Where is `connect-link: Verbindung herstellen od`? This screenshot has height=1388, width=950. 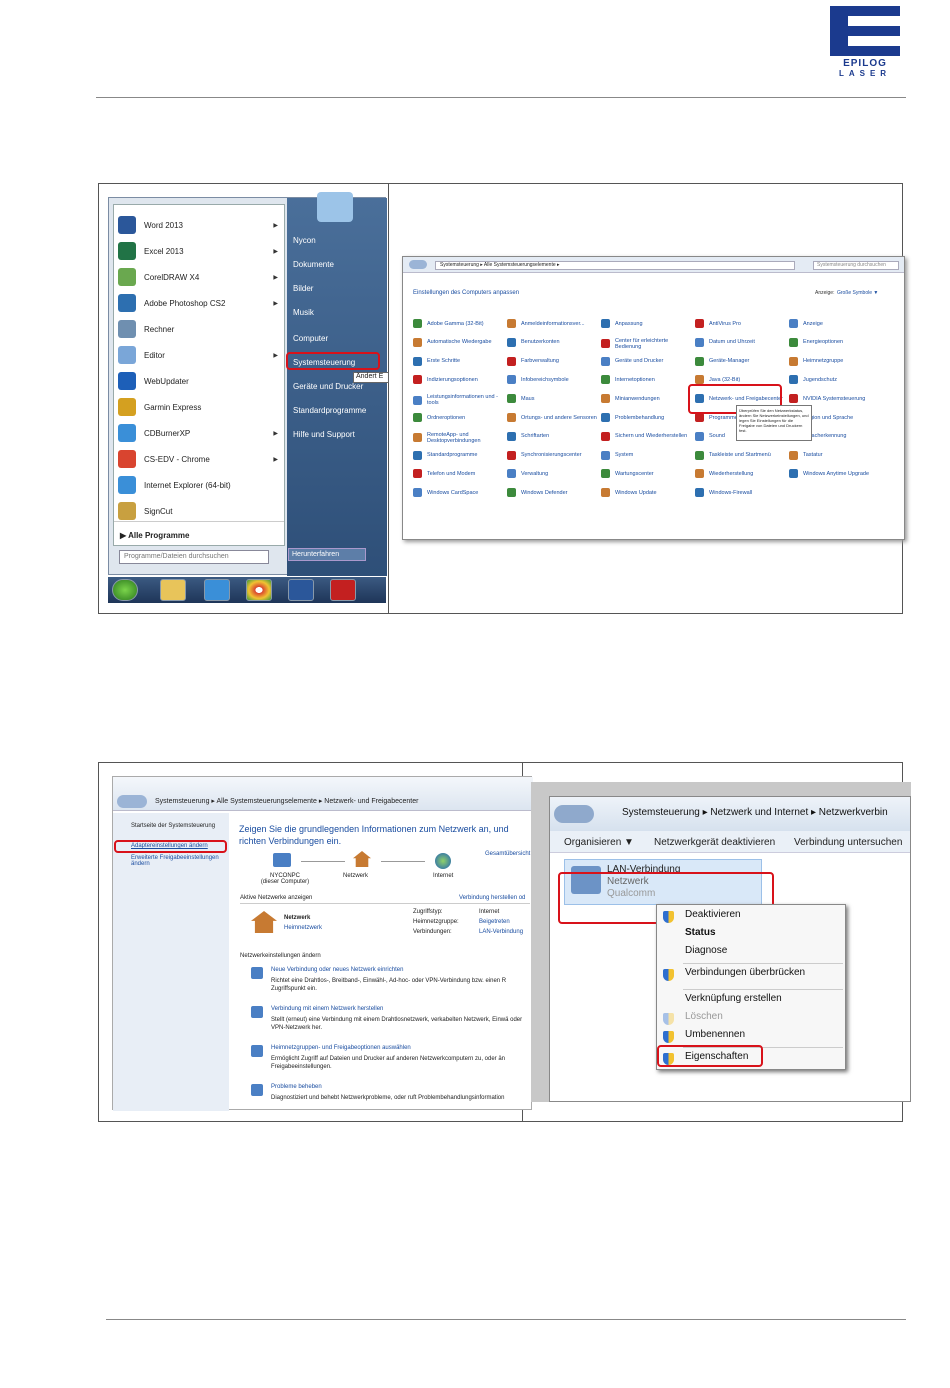 connect-link: Verbindung herstellen od is located at coordinates (492, 898).